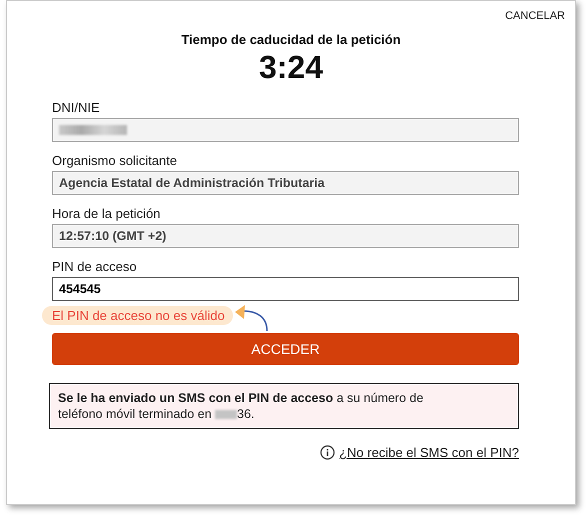  What do you see at coordinates (93, 130) in the screenshot?
I see `redacted-value` at bounding box center [93, 130].